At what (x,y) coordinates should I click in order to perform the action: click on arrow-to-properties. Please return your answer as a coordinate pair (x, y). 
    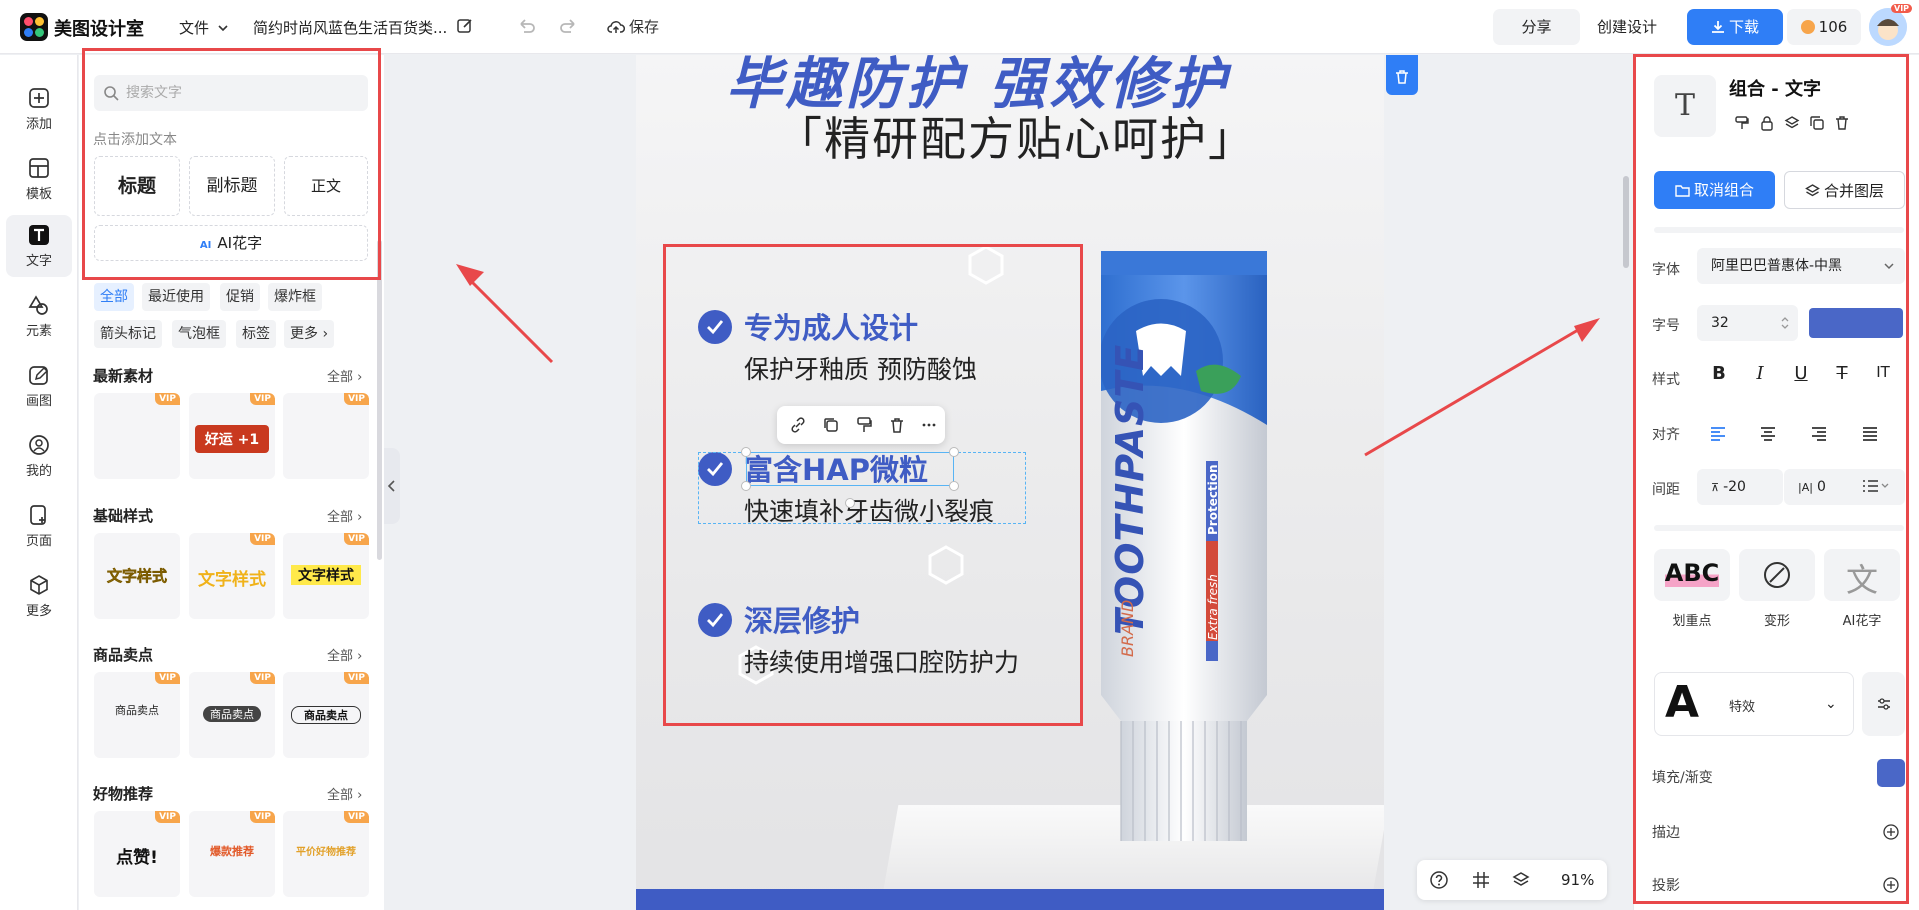
    Looking at the image, I should click on (1482, 387).